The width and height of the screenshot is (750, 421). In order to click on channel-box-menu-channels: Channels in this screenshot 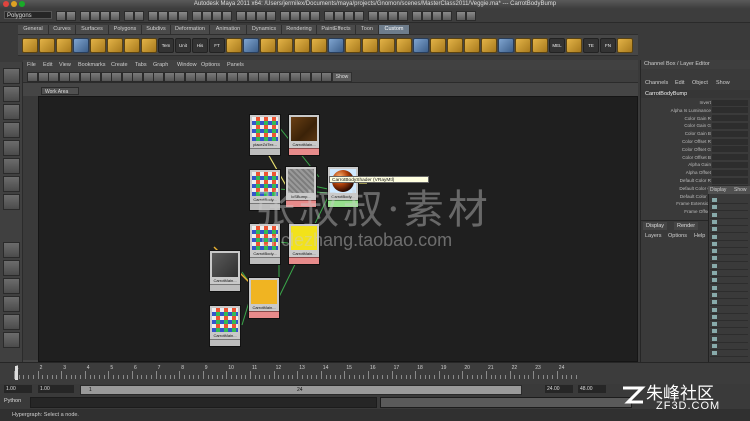, I will do `click(656, 83)`.